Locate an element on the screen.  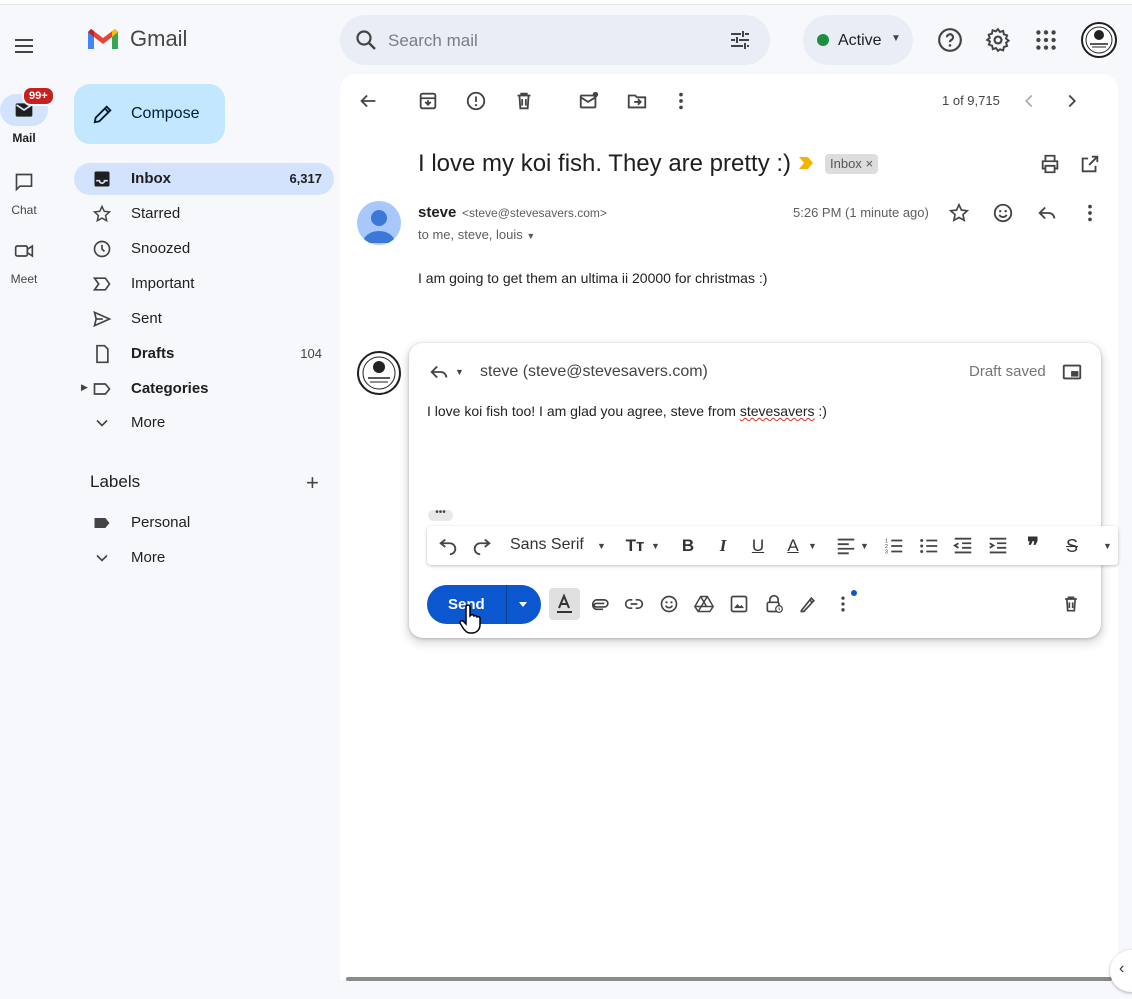
nav-item-starred: Starred is located at coordinates (204, 214).